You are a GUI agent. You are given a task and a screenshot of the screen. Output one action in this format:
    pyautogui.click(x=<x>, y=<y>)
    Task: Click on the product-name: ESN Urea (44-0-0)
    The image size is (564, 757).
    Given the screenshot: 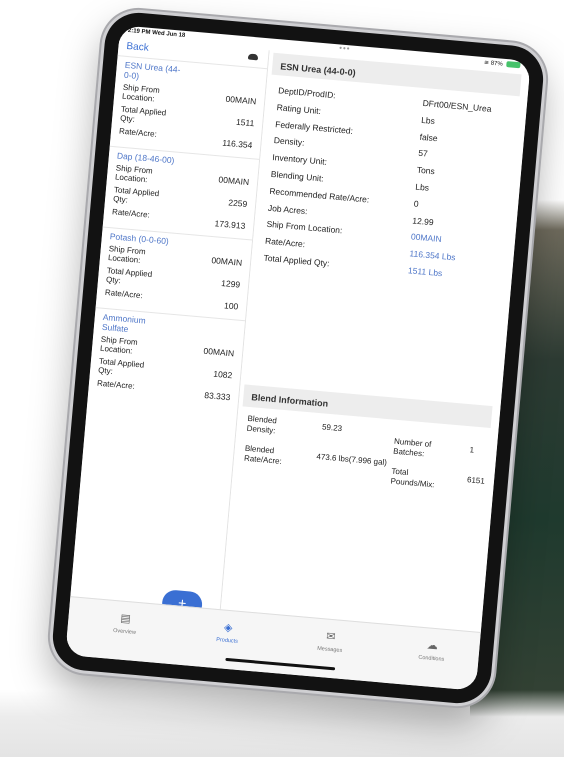 What is the action you would take?
    pyautogui.click(x=155, y=72)
    